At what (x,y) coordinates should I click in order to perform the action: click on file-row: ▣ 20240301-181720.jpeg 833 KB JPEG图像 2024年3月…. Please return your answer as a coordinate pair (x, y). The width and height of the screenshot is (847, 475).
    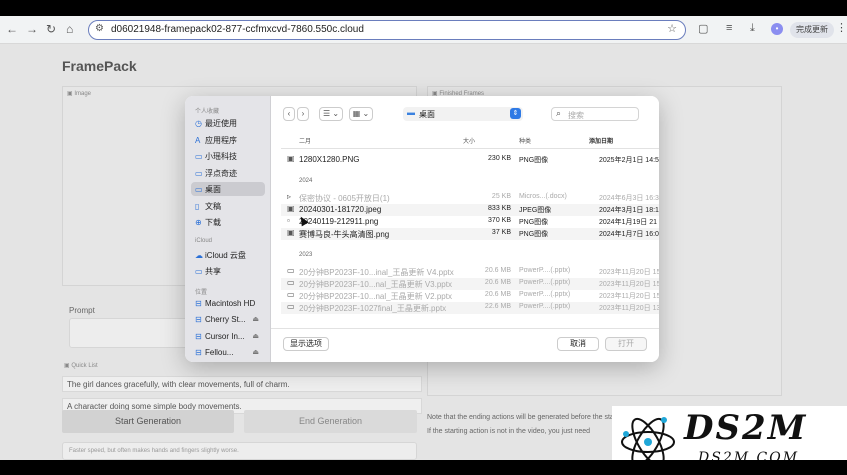
    Looking at the image, I should click on (470, 210).